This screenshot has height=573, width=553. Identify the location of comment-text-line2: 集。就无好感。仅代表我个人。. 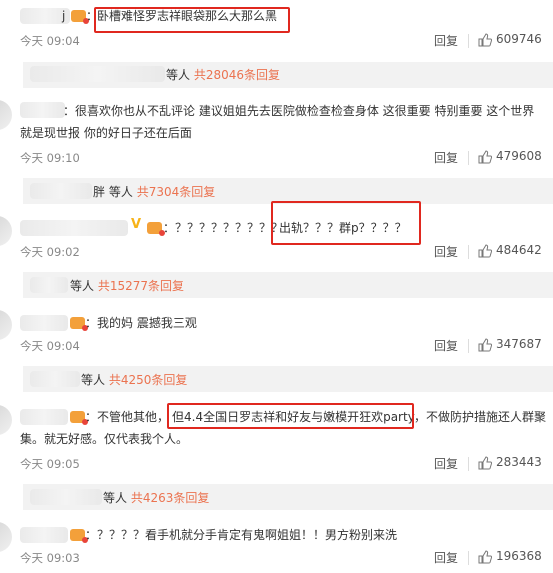
(104, 439).